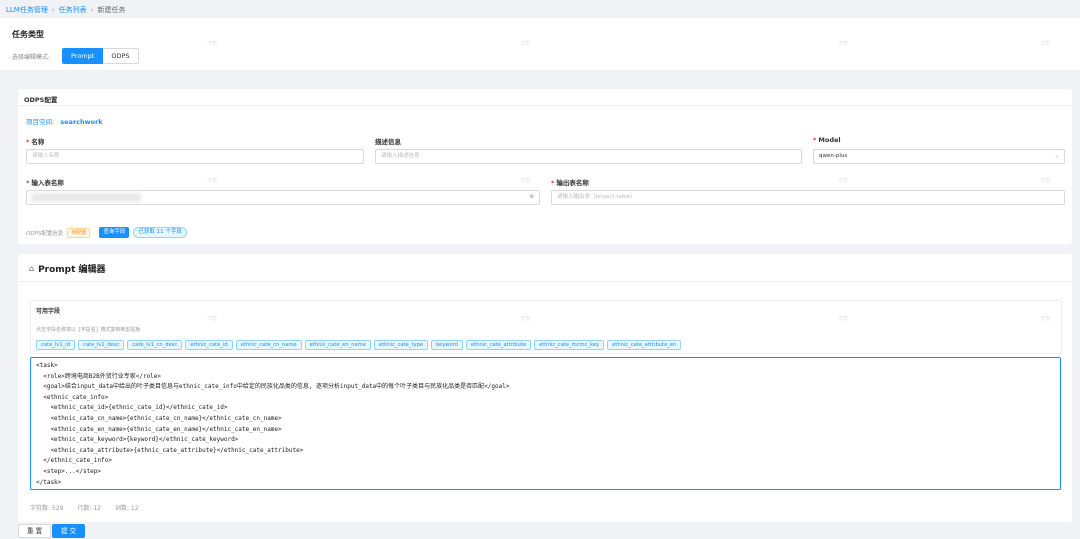 The width and height of the screenshot is (1080, 539). I want to click on breadcrumb-new-task: 新建任务, so click(111, 10).